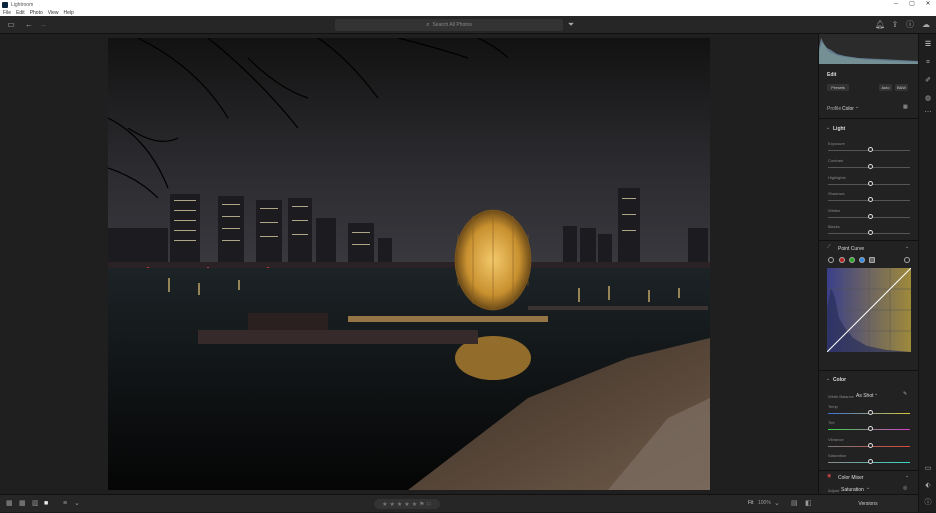 Image resolution: width=936 pixels, height=513 pixels. Describe the element at coordinates (928, 99) in the screenshot. I see `masking-icon: ◍` at that location.